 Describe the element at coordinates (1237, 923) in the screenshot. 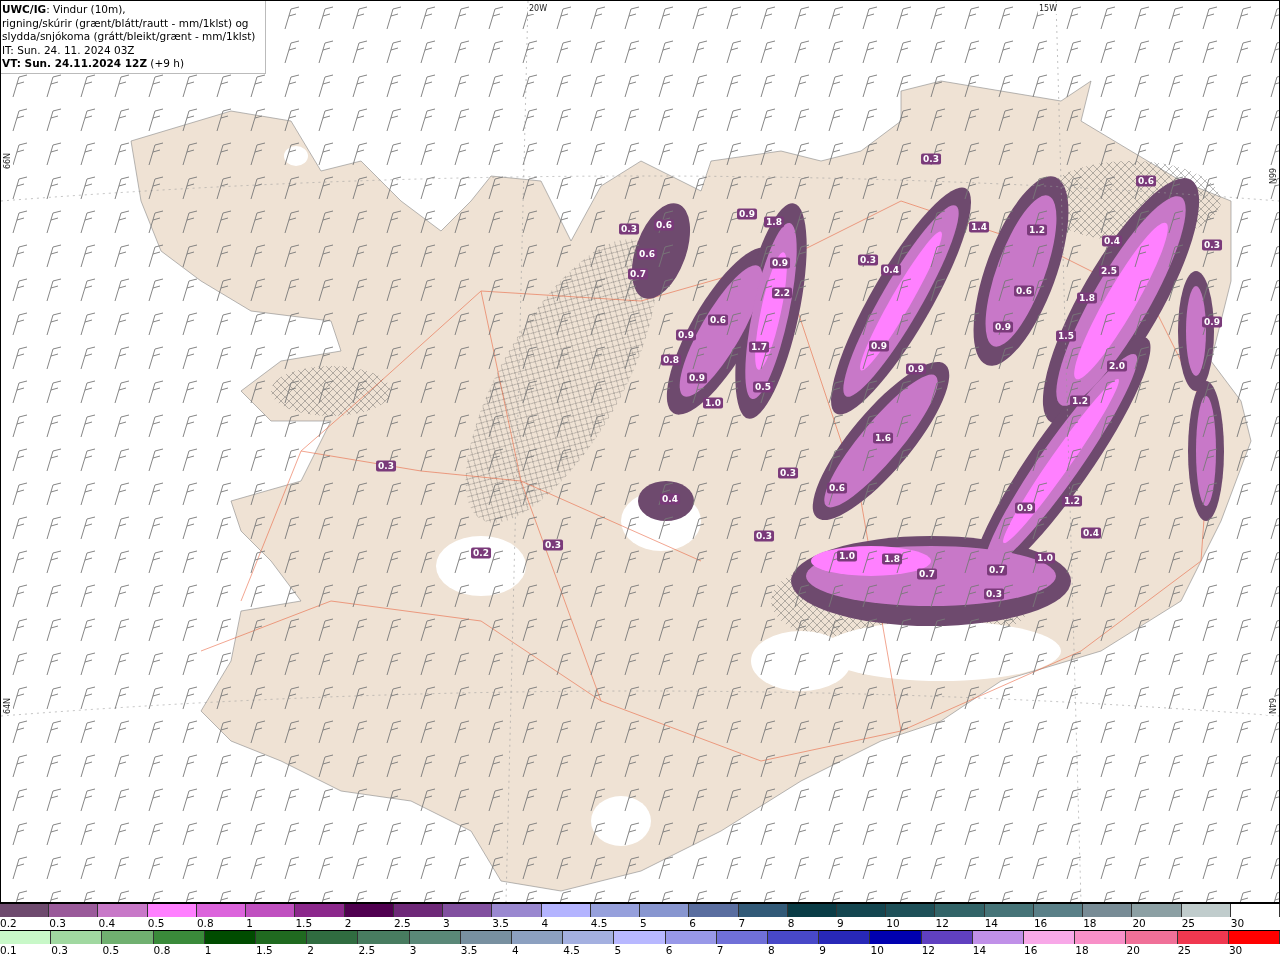

I see `legend-label: 30` at that location.